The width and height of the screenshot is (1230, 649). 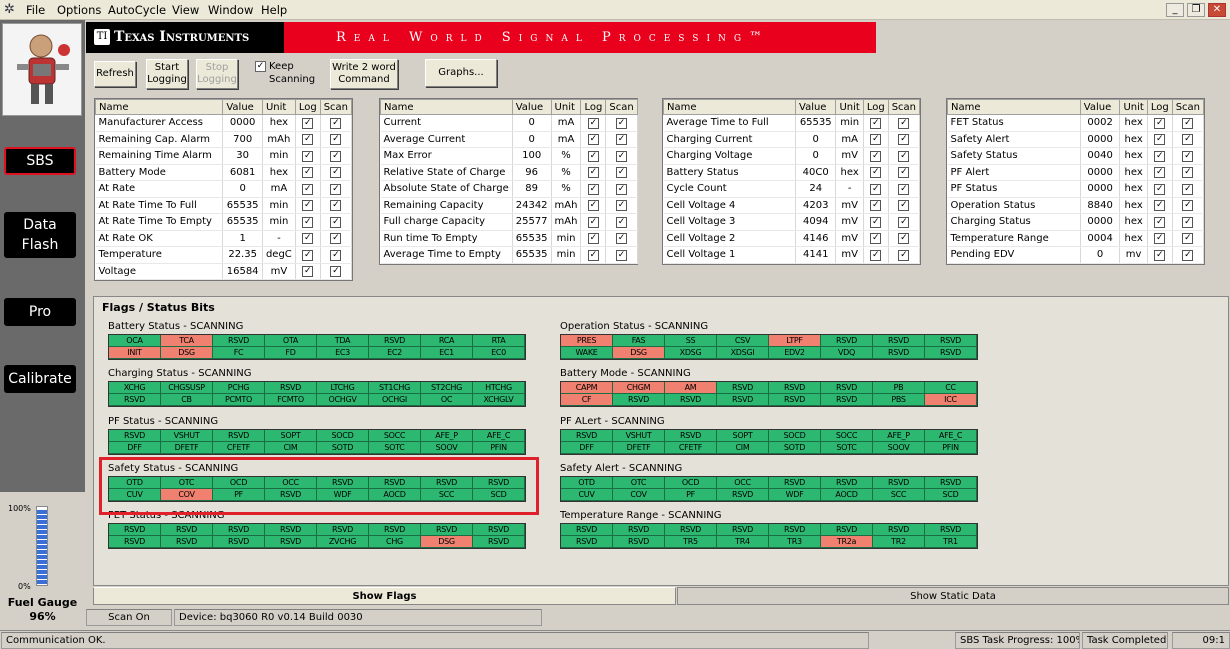 What do you see at coordinates (792, 255) in the screenshot?
I see `grid-row: Cell Voltage 1 4141 mV ✓ ✓` at bounding box center [792, 255].